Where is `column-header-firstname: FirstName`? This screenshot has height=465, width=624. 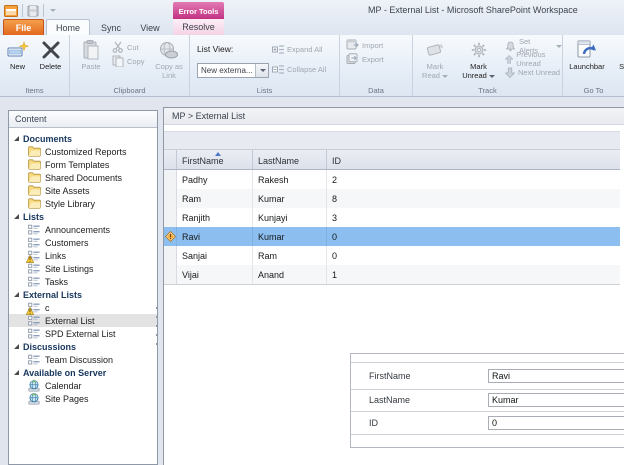 column-header-firstname: FirstName is located at coordinates (215, 159).